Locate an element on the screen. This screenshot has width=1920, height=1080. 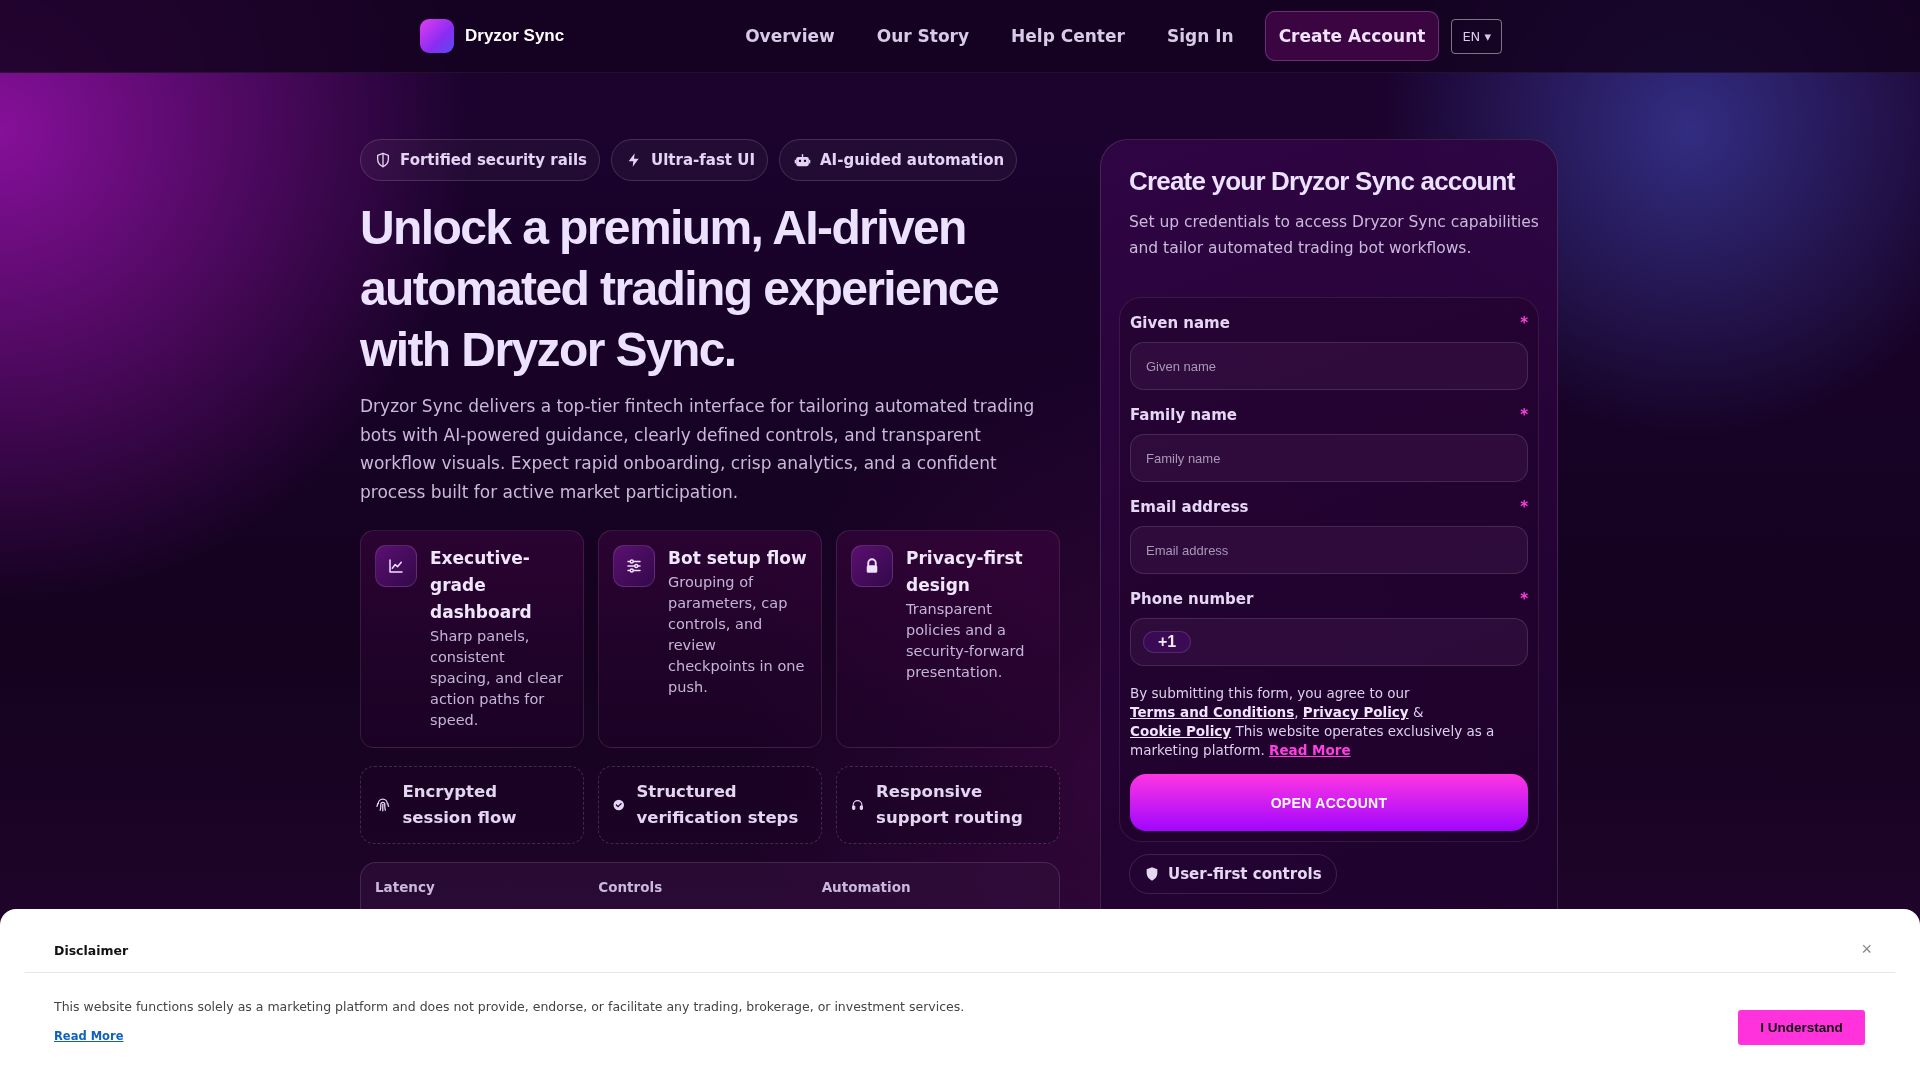
phone-field: +1 is located at coordinates (1329, 642).